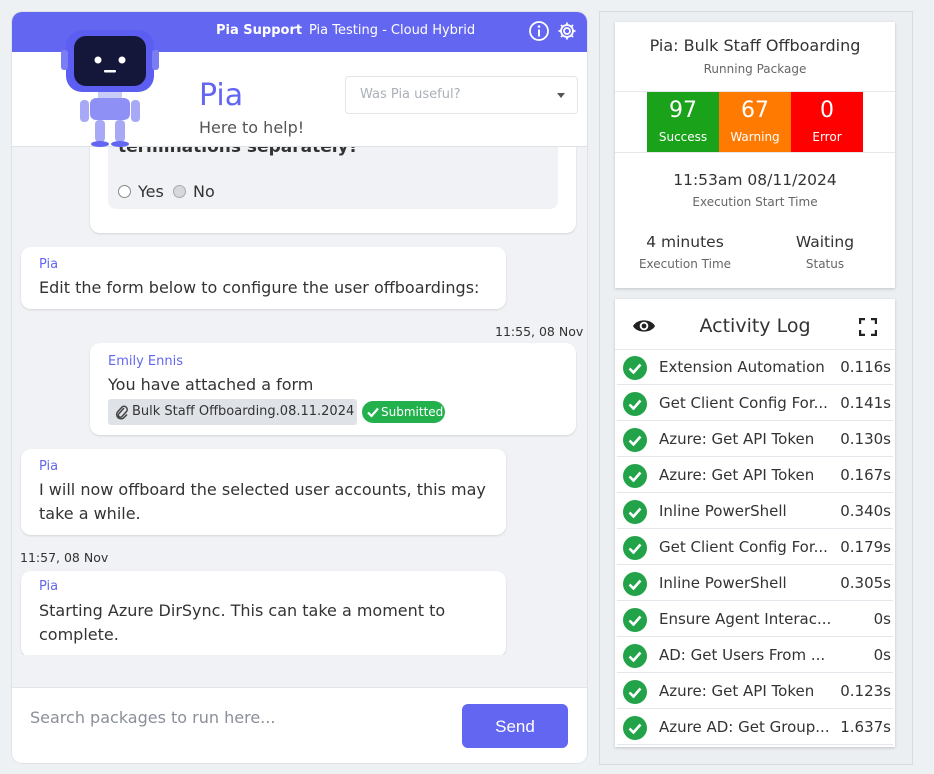 This screenshot has height=774, width=934. What do you see at coordinates (882, 619) in the screenshot?
I see `log-step-duration: 0s` at bounding box center [882, 619].